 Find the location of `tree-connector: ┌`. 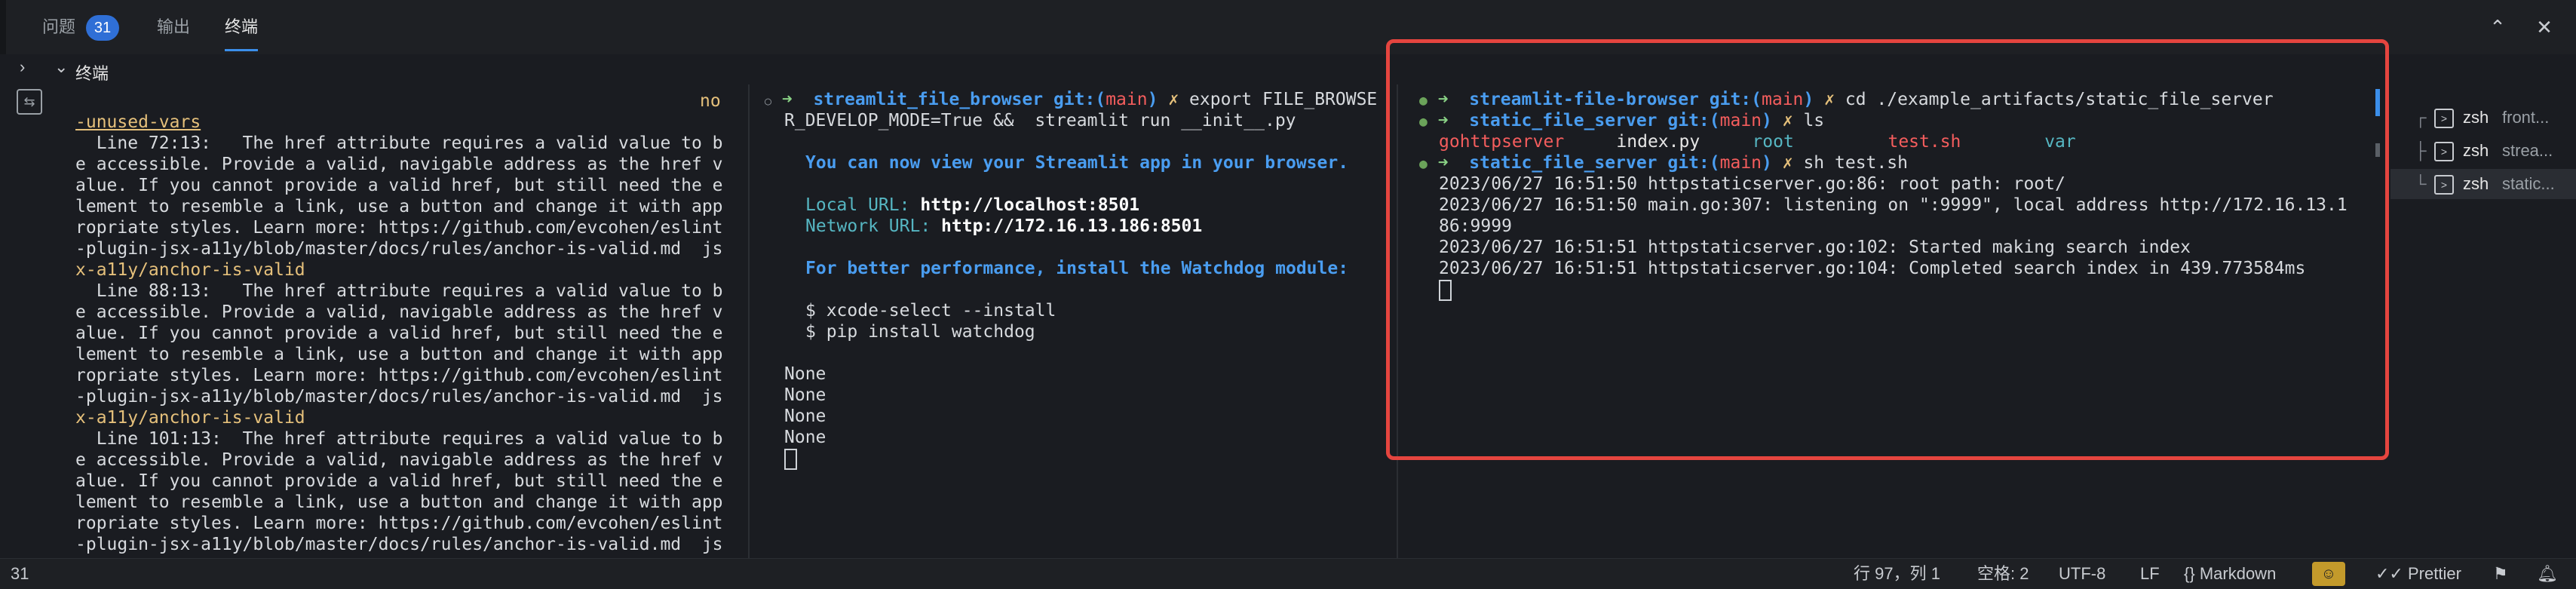

tree-connector: ┌ is located at coordinates (2421, 117).